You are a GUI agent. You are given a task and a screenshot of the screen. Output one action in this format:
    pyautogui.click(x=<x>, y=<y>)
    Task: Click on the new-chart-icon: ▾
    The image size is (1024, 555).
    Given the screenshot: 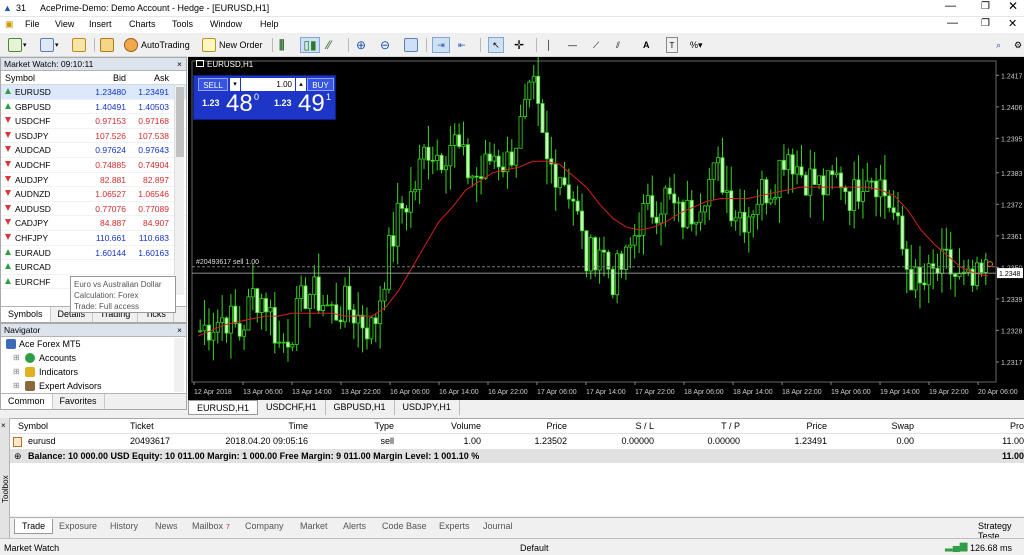 What is the action you would take?
    pyautogui.click(x=17, y=45)
    